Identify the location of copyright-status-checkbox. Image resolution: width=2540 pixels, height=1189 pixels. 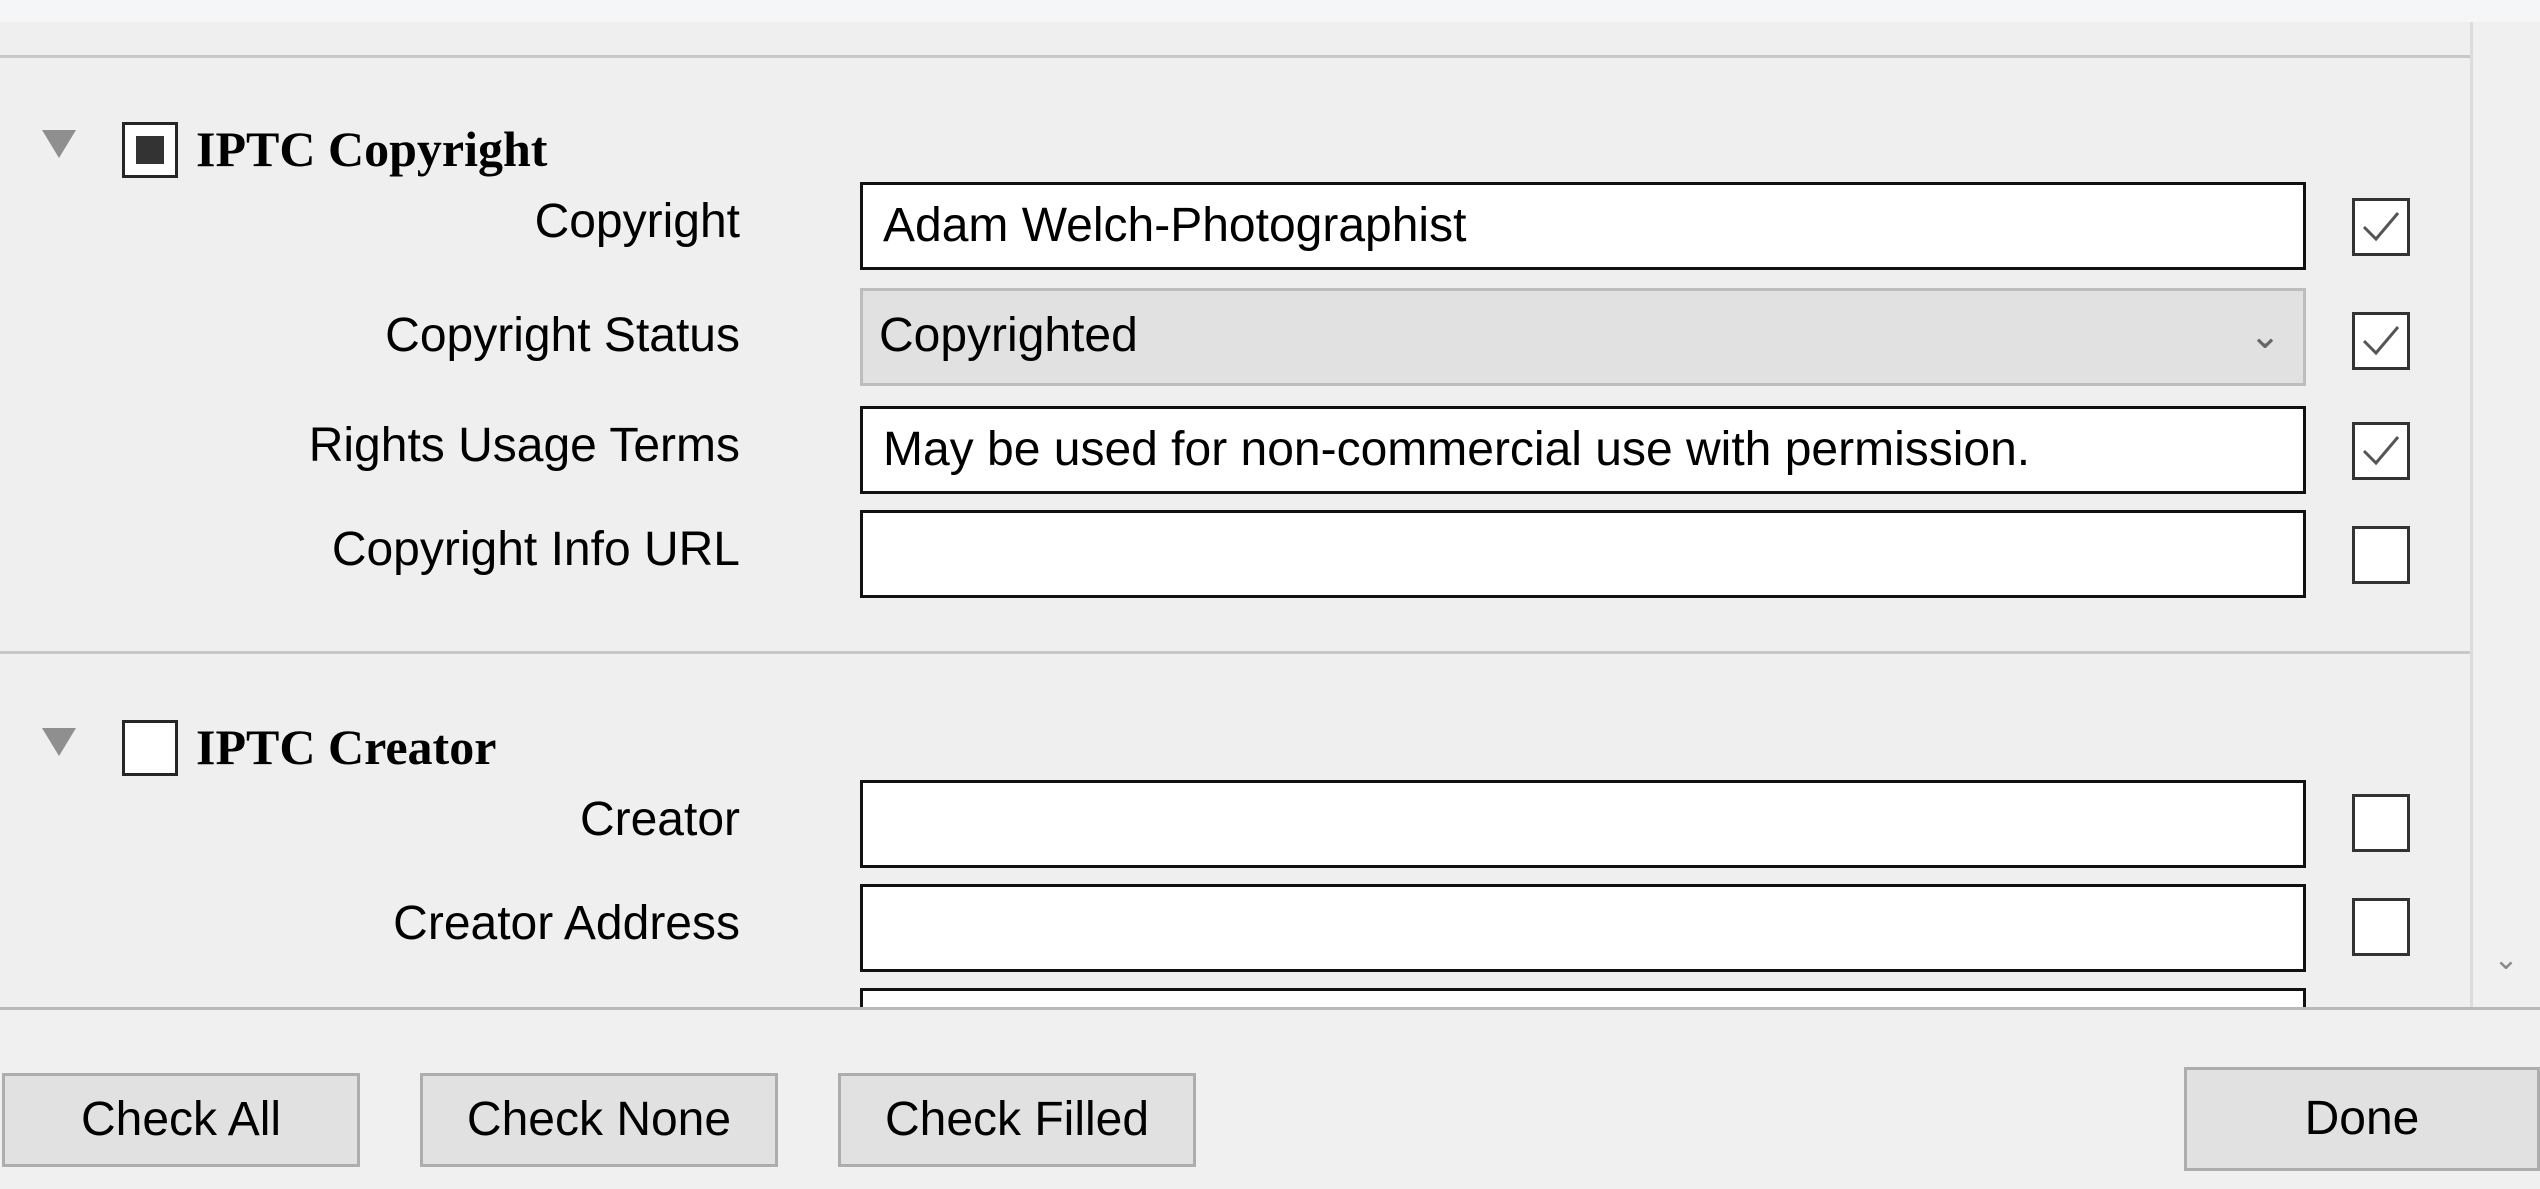
(2381, 341).